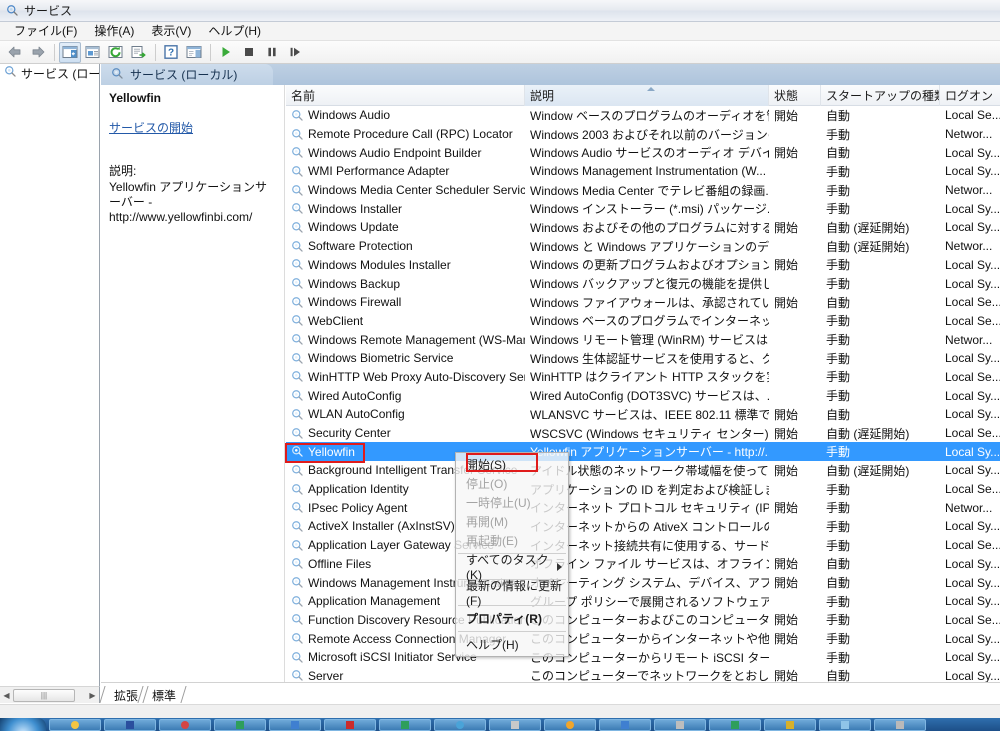 The height and width of the screenshot is (731, 1000). Describe the element at coordinates (512, 464) in the screenshot. I see `context-menu-item-start: 開始(S)` at that location.